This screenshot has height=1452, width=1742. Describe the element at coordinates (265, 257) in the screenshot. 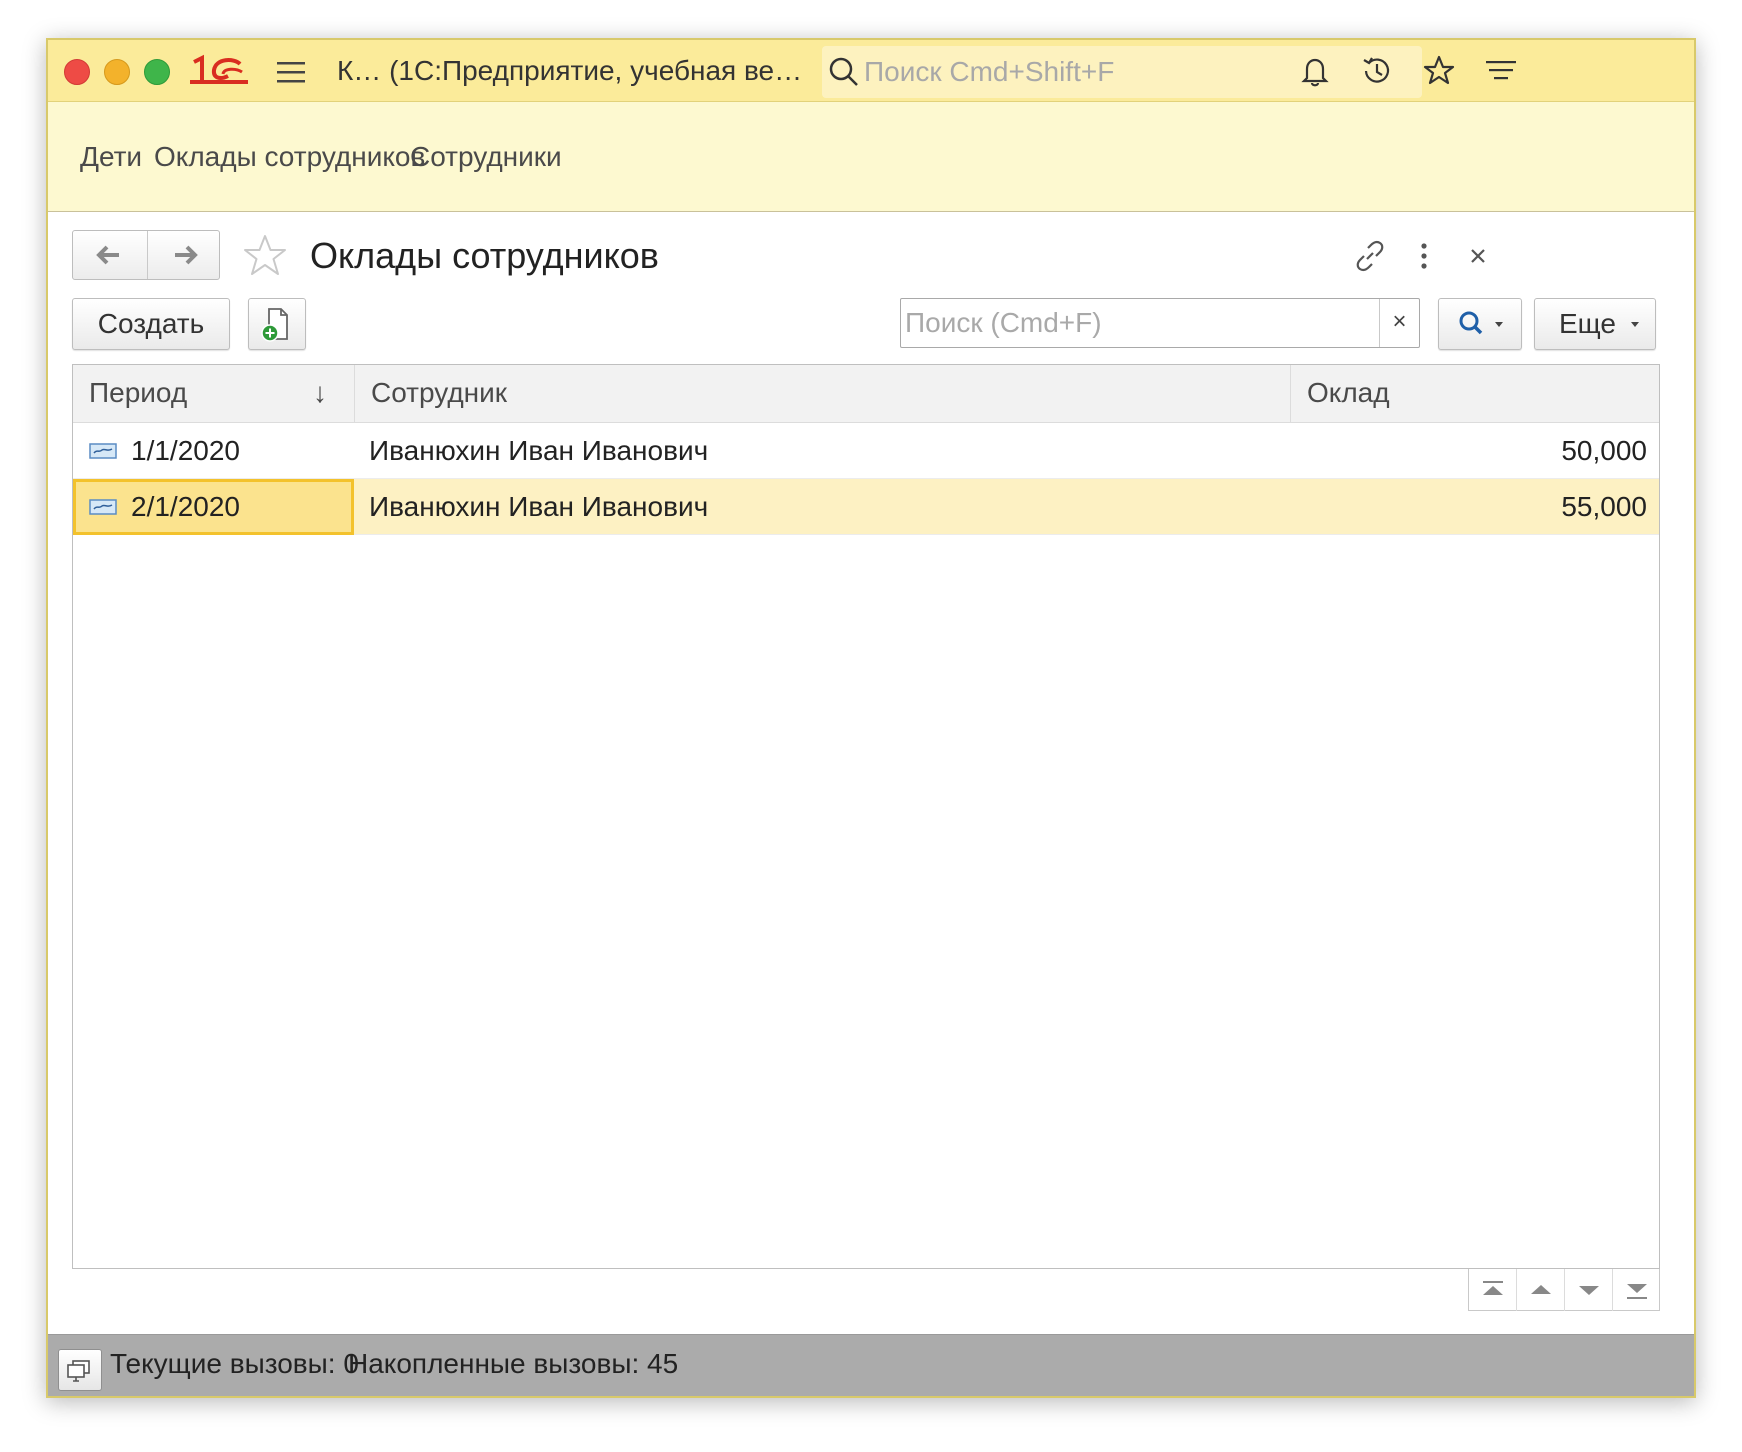

I see `add-to-favorites-star-icon` at that location.